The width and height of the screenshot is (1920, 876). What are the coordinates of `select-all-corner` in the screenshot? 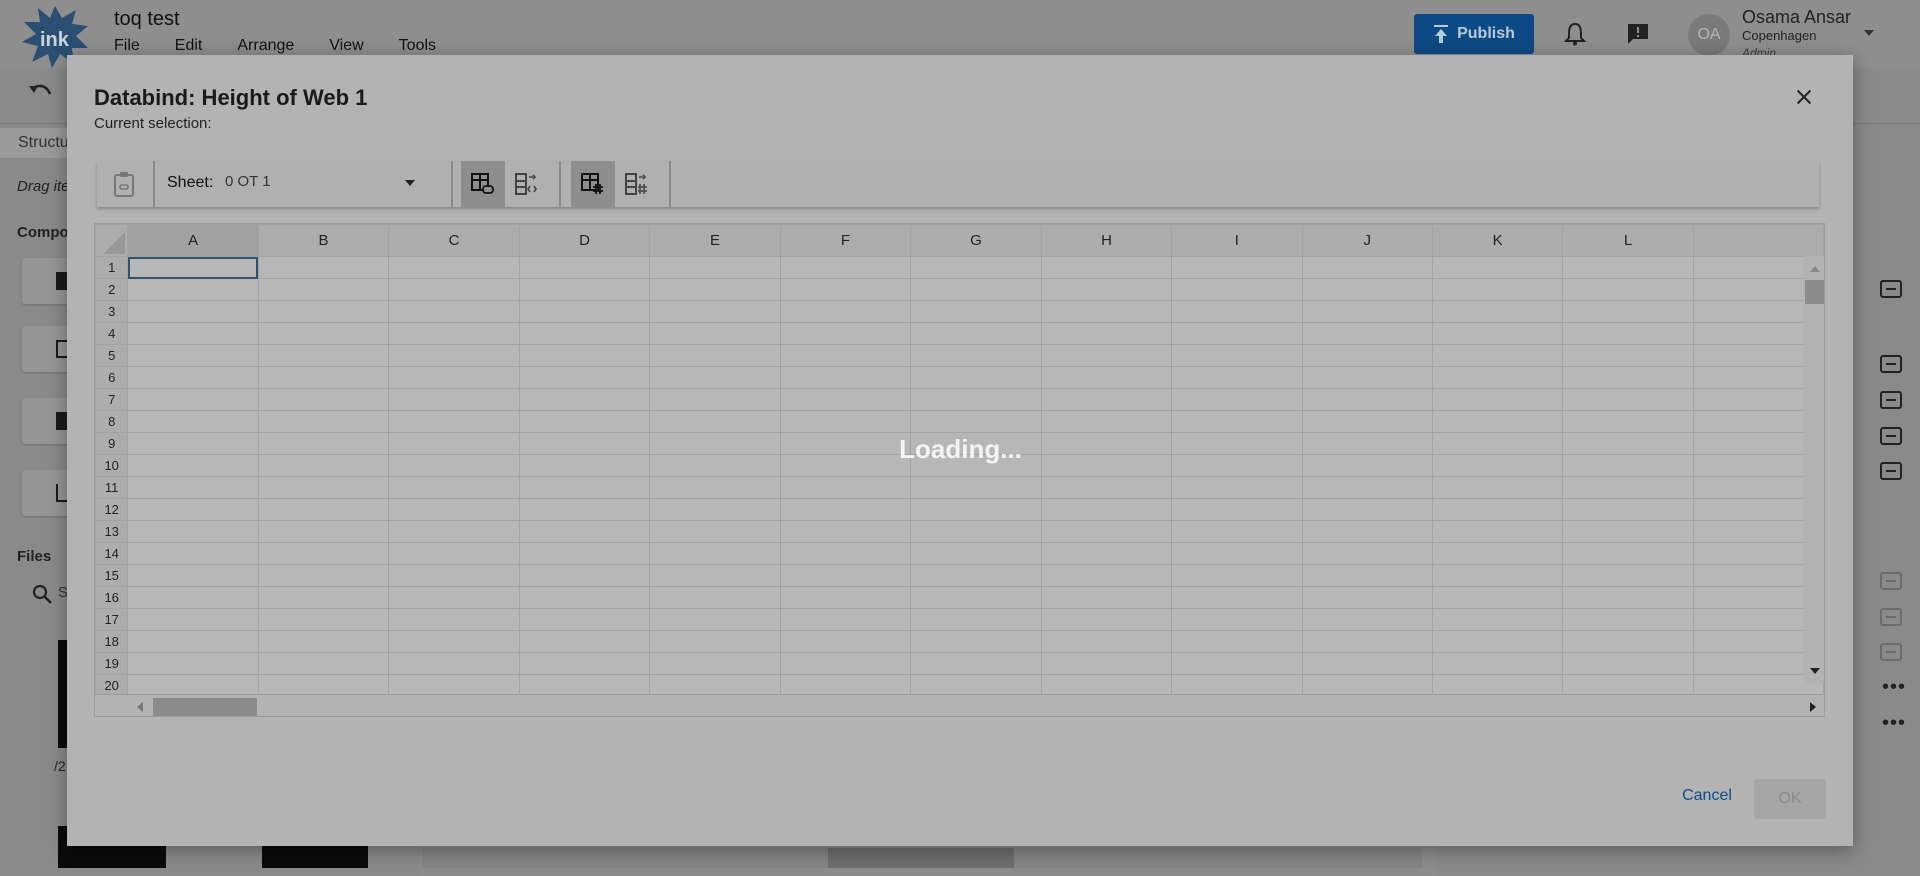 It's located at (112, 240).